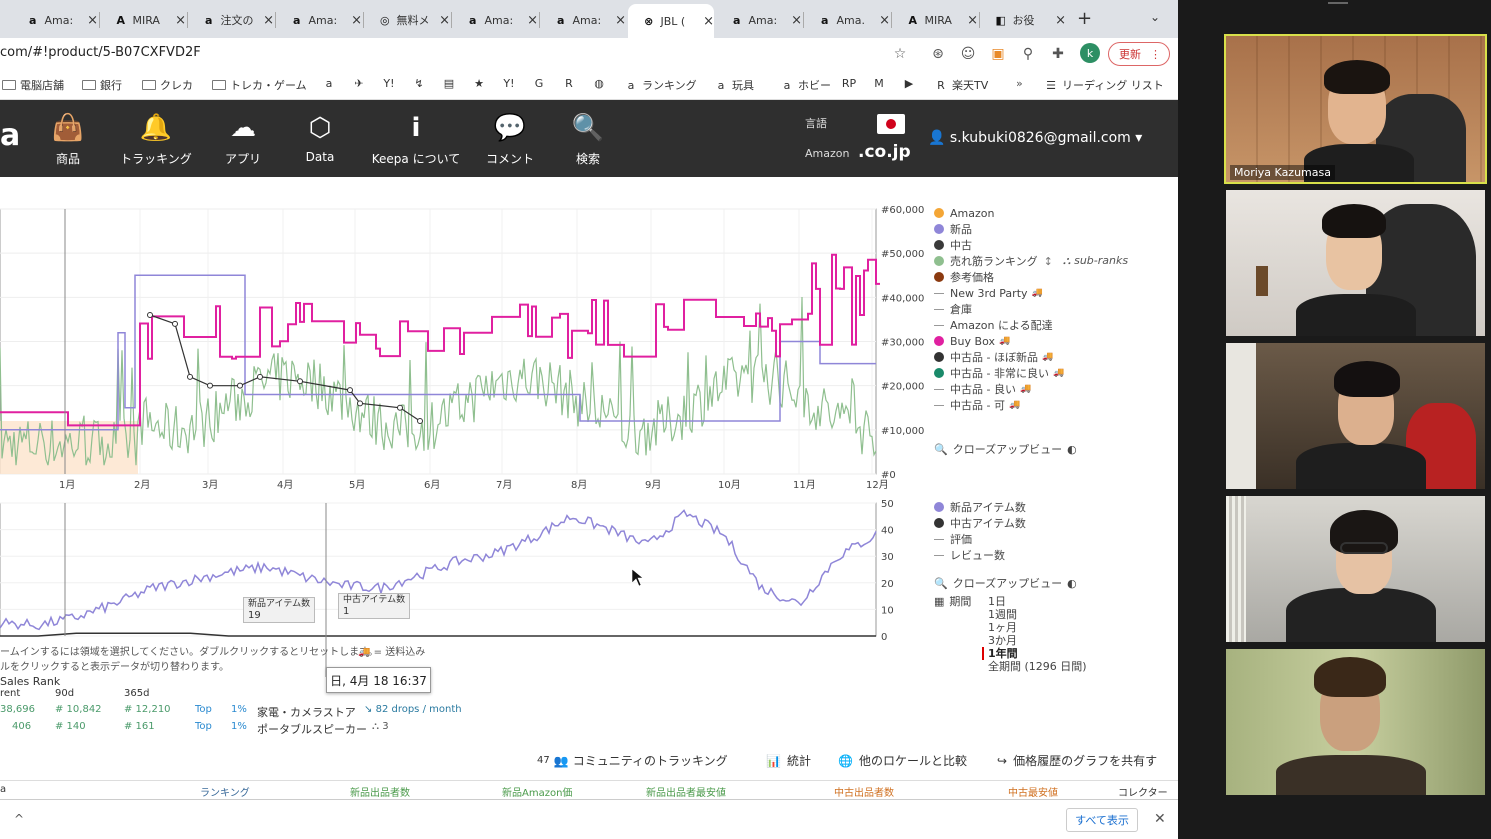  Describe the element at coordinates (1031, 389) in the screenshot. I see `legend-item: 中古品 - 良い 🚚` at that location.